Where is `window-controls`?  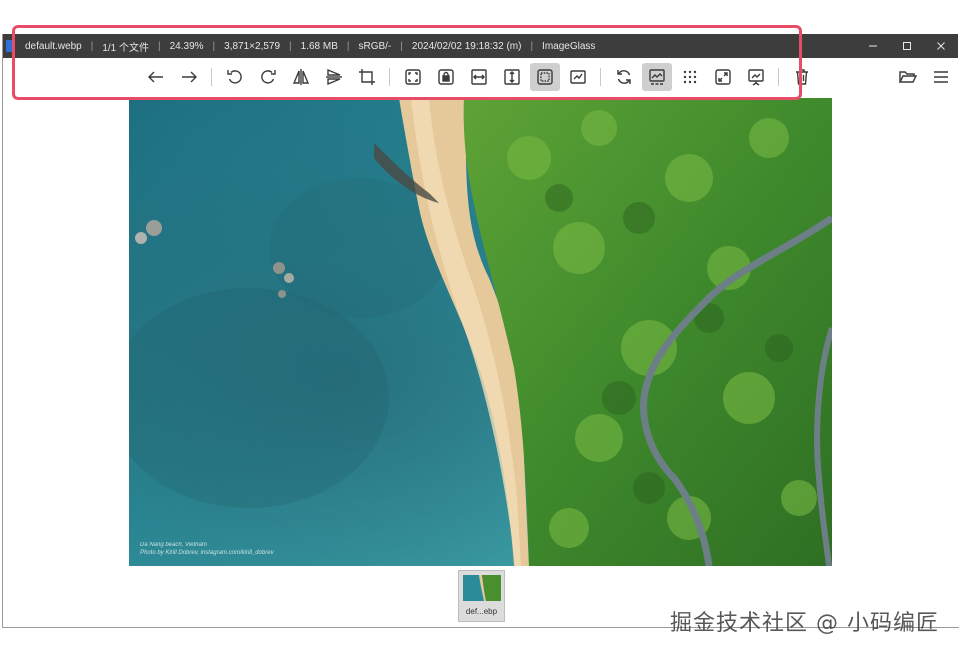 window-controls is located at coordinates (907, 46).